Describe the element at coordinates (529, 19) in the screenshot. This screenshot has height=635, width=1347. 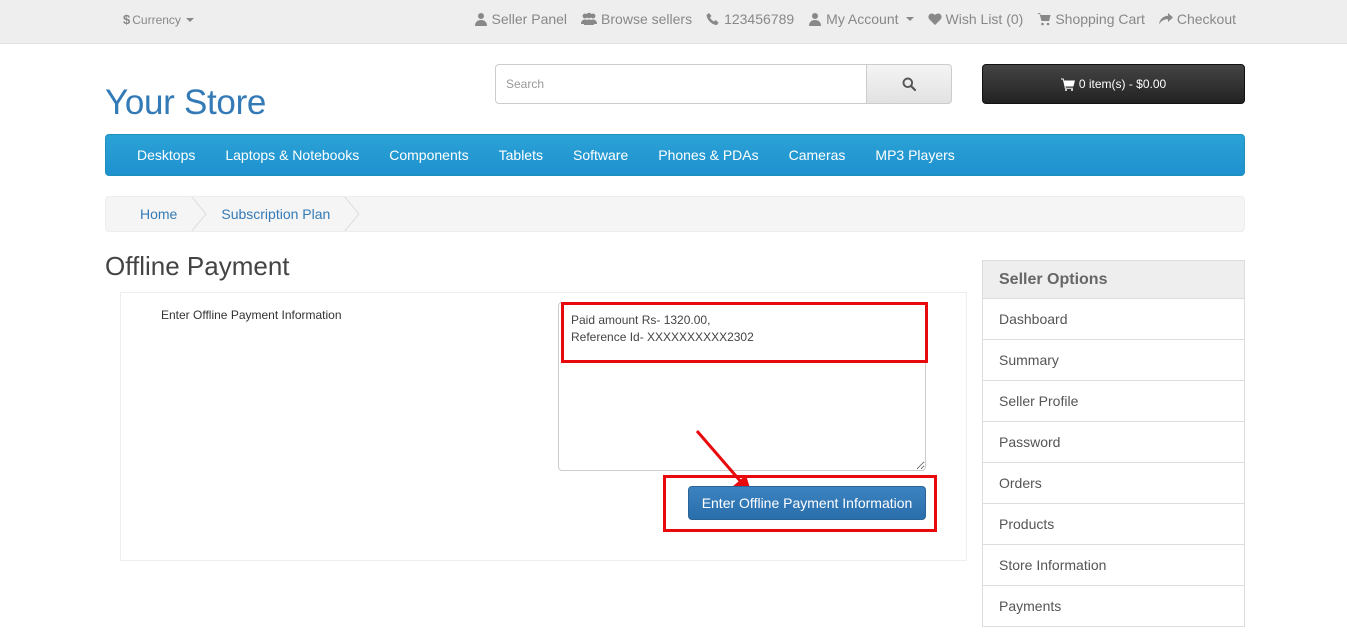
I see `seller-panel-label: Seller Panel` at that location.